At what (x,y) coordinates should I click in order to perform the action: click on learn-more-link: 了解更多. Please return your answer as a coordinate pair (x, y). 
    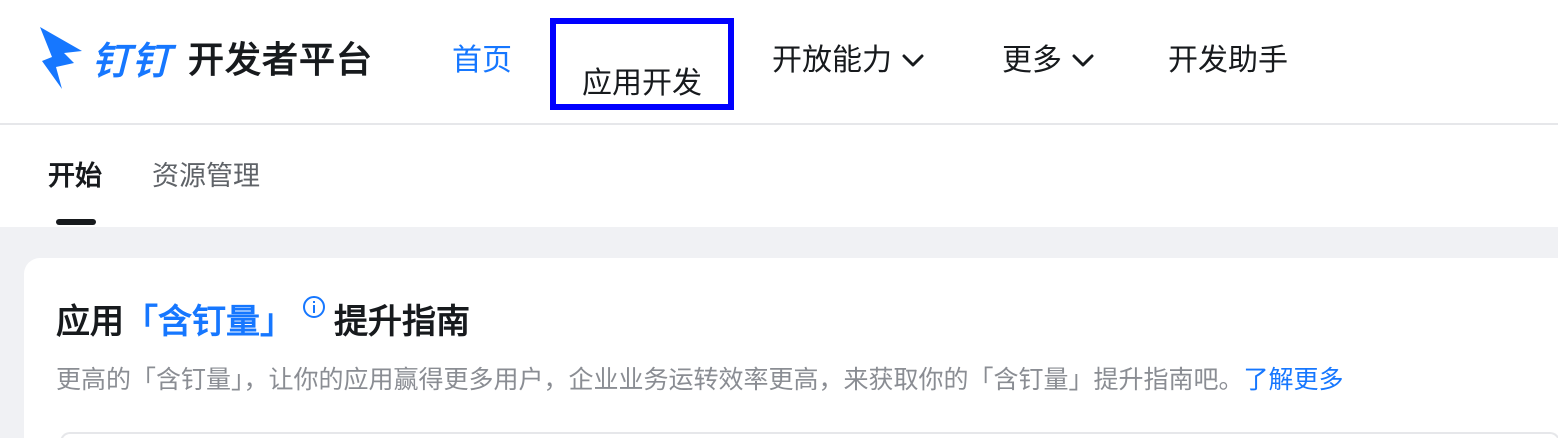
    Looking at the image, I should click on (1294, 379).